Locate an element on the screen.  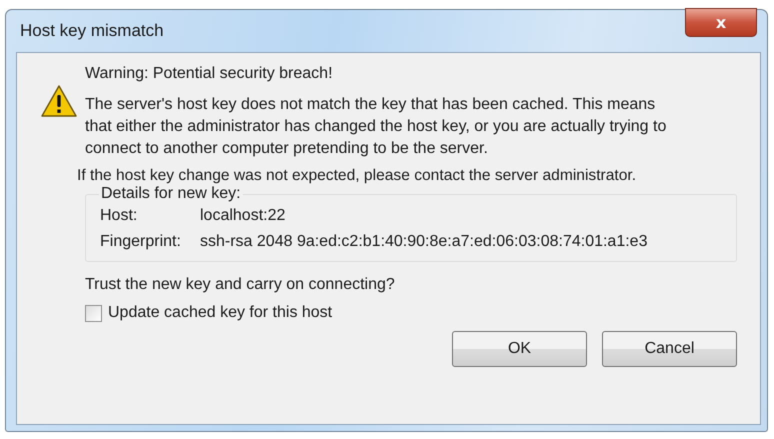
warning-heading: Warning: Potential security breach! is located at coordinates (209, 74).